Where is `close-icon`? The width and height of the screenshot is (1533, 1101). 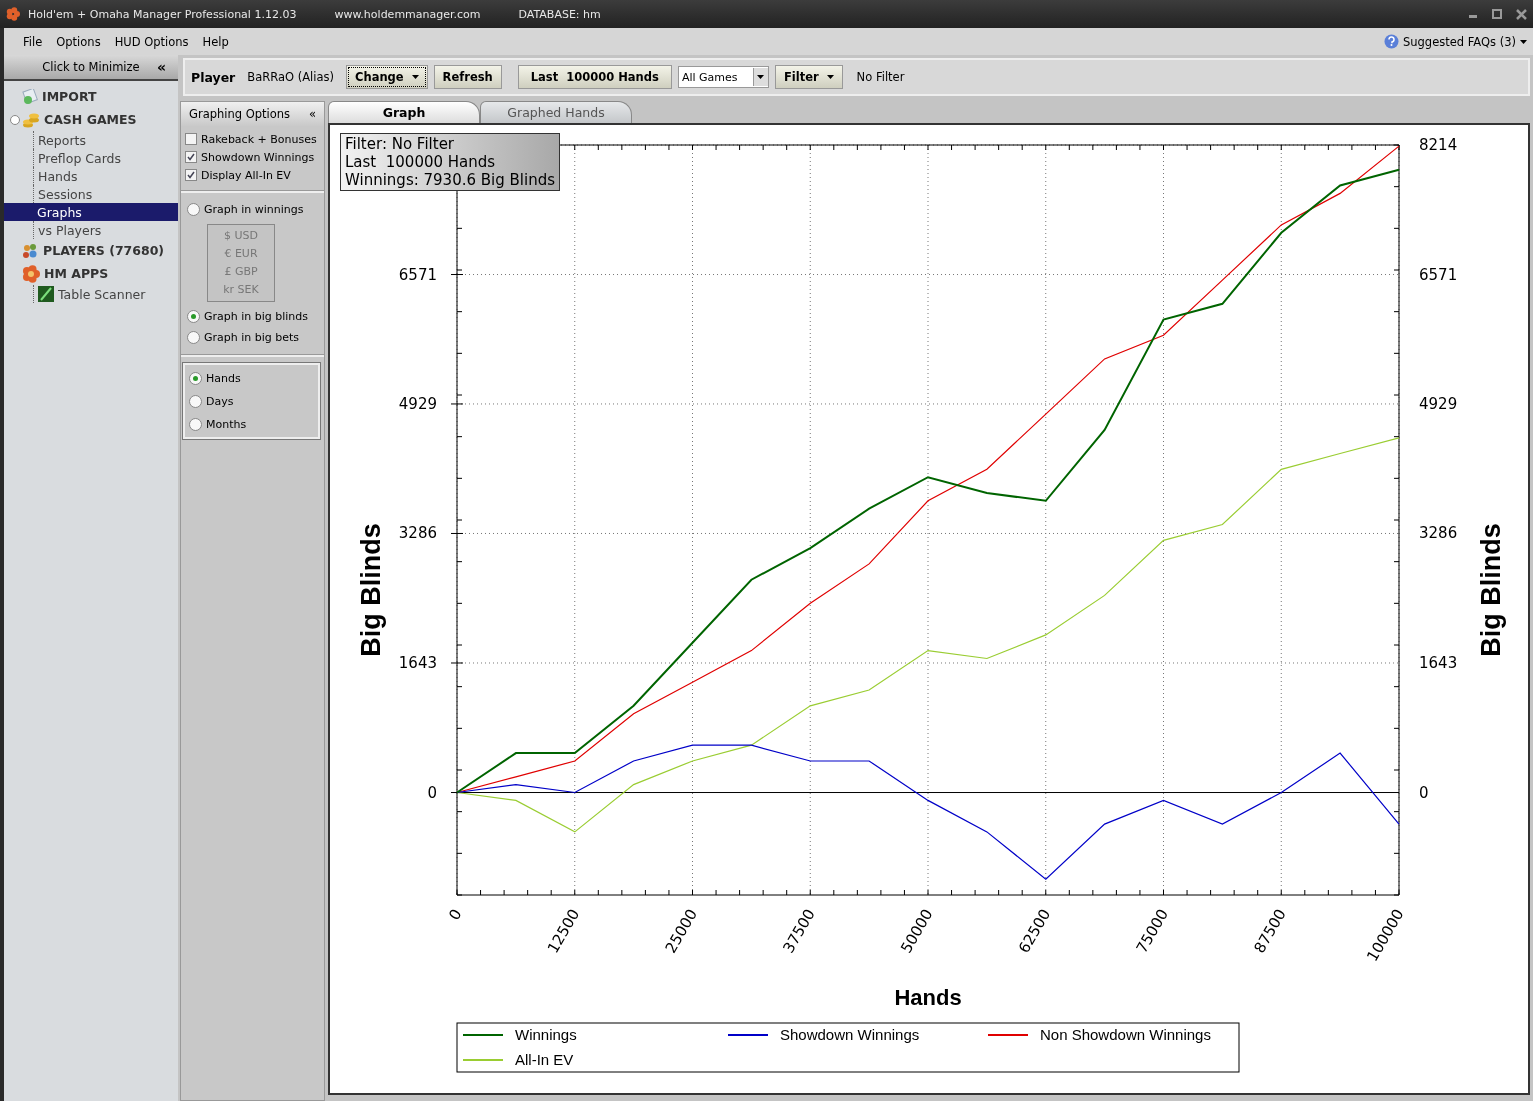 close-icon is located at coordinates (1521, 14).